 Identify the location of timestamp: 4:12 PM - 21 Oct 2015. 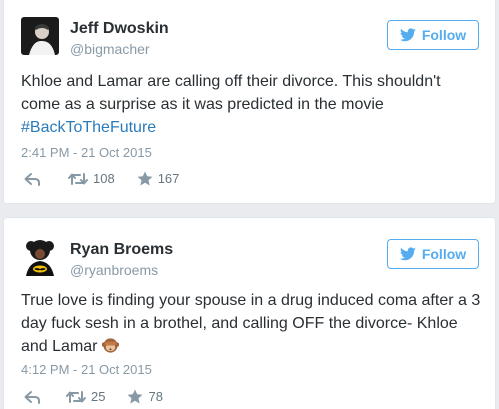
(86, 369).